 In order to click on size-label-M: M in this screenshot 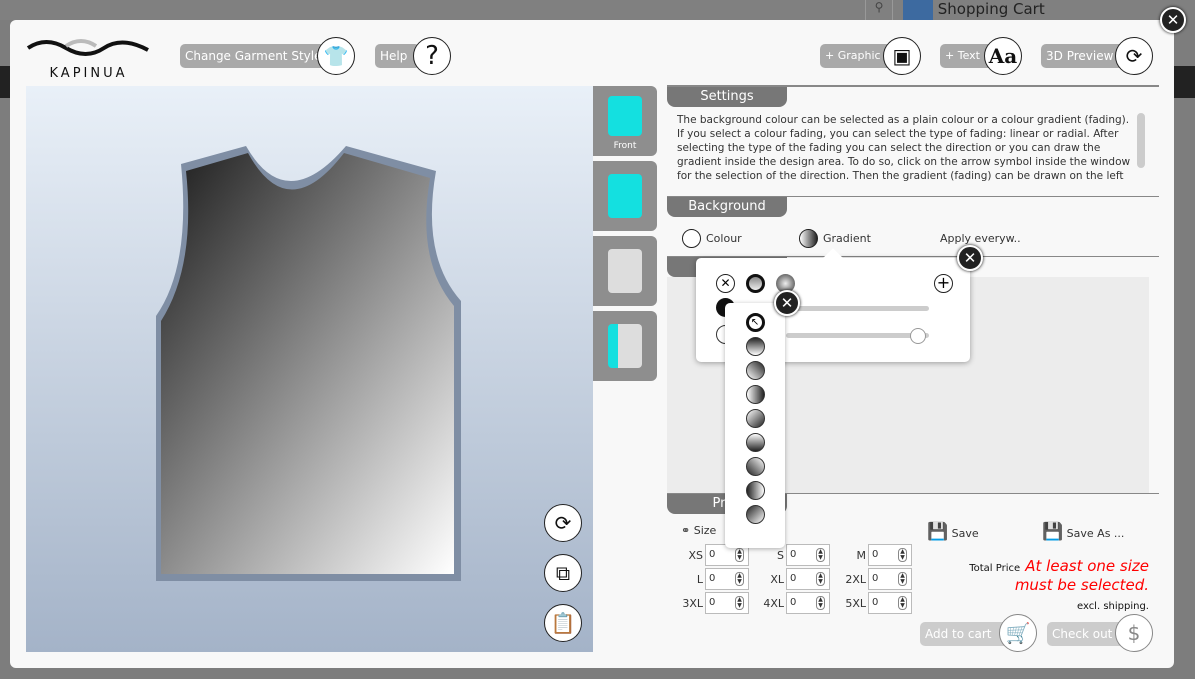, I will do `click(861, 555)`.